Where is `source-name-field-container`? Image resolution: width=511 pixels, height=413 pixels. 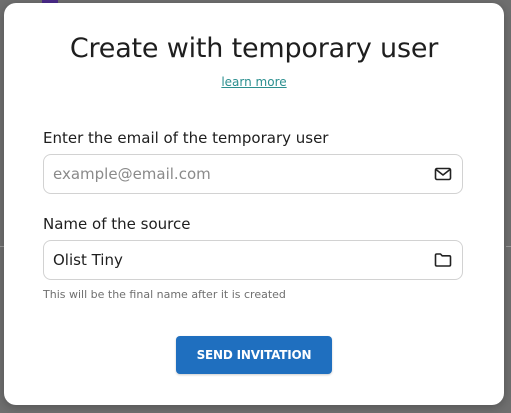
source-name-field-container is located at coordinates (253, 260).